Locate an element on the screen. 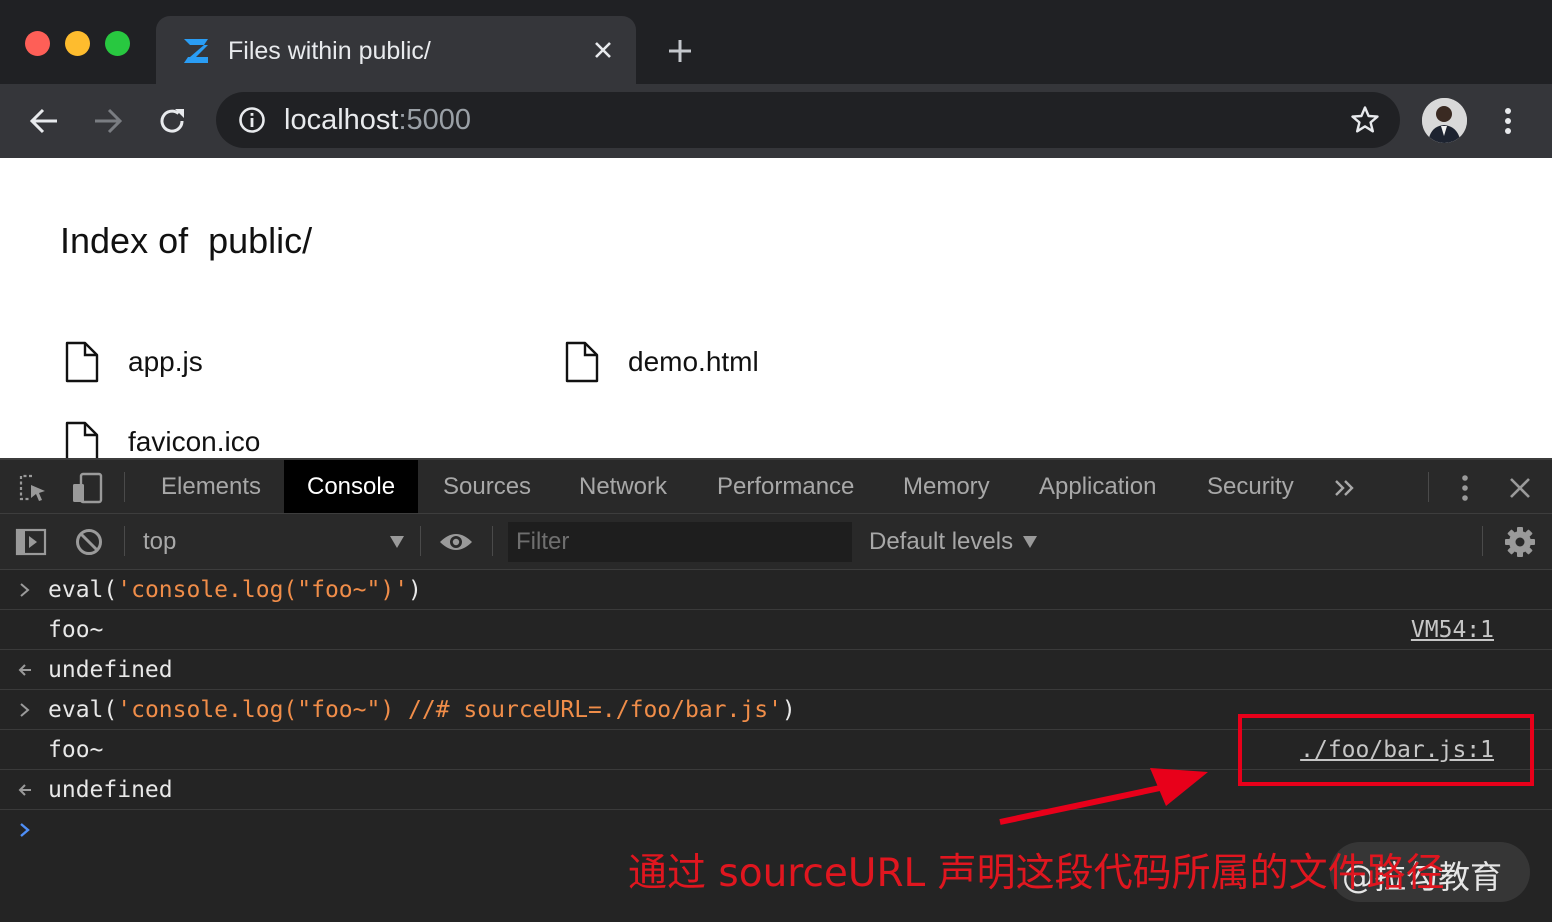 Image resolution: width=1552 pixels, height=922 pixels. bookmark-star-icon is located at coordinates (1365, 120).